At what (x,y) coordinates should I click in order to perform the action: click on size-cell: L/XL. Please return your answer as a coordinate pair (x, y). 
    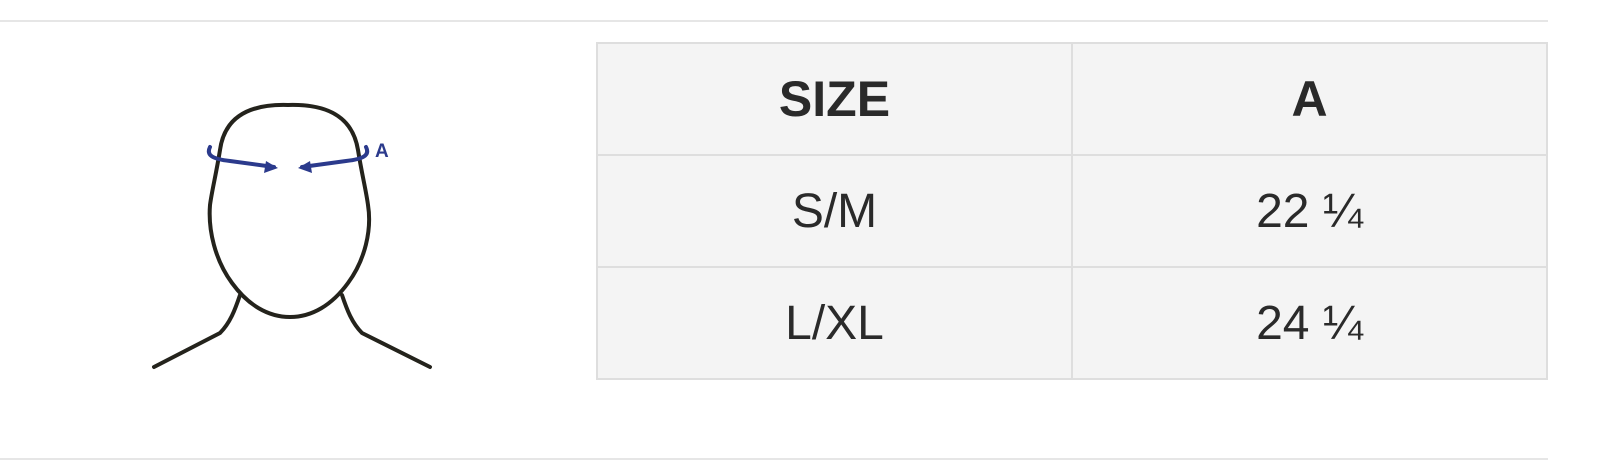
    Looking at the image, I should click on (834, 323).